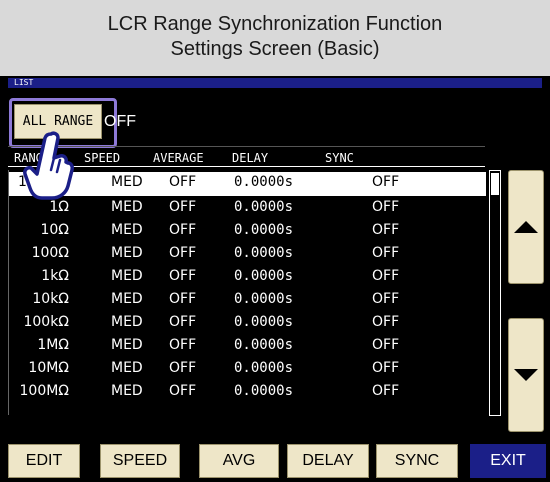 The height and width of the screenshot is (482, 550). Describe the element at coordinates (495, 293) in the screenshot. I see `list-scrollbar` at that location.